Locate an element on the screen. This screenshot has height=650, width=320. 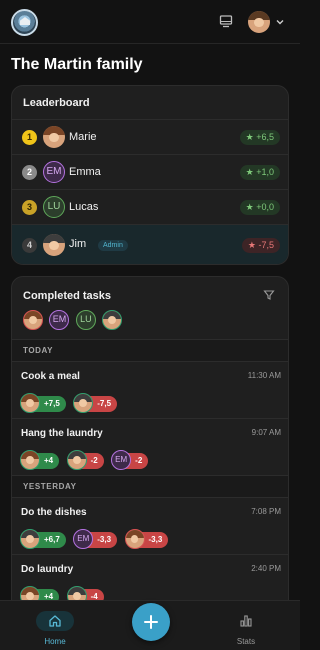
points-chip: -3,3 is located at coordinates (146, 539).